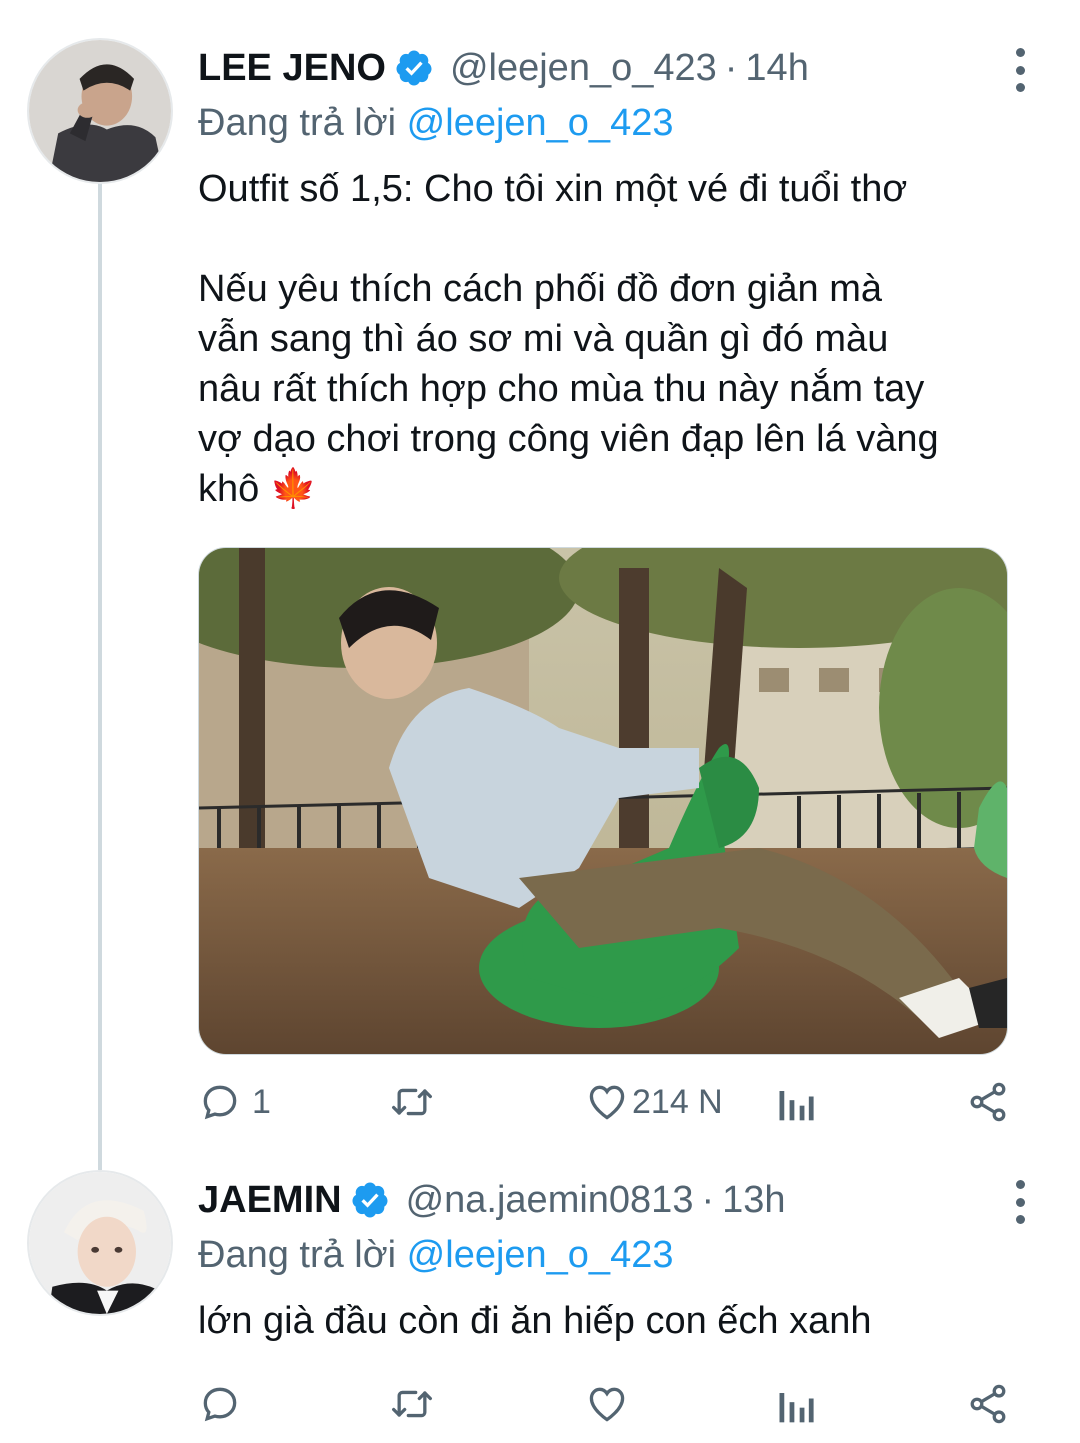 This screenshot has width=1080, height=1443. I want to click on display-name: LEE JENO, so click(292, 68).